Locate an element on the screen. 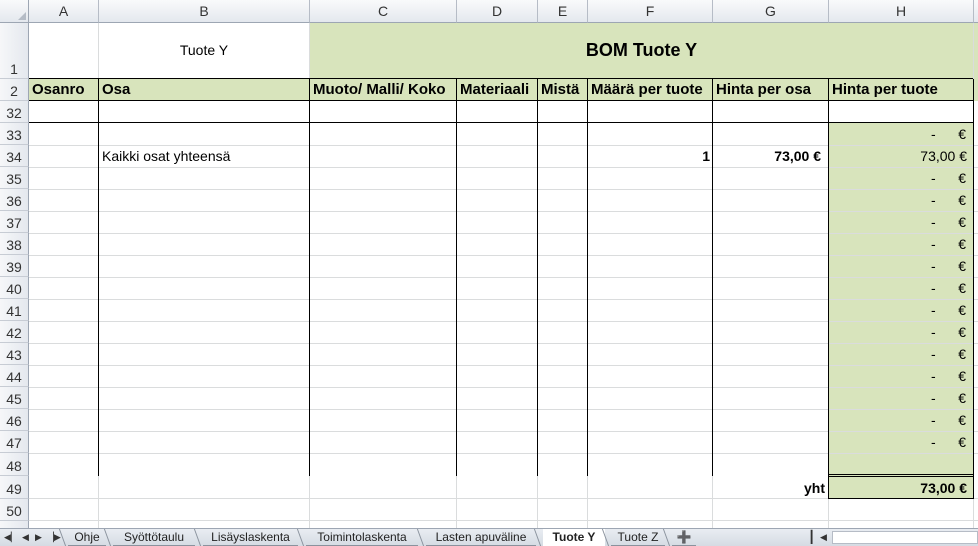  row-header-2: 2 is located at coordinates (14, 90).